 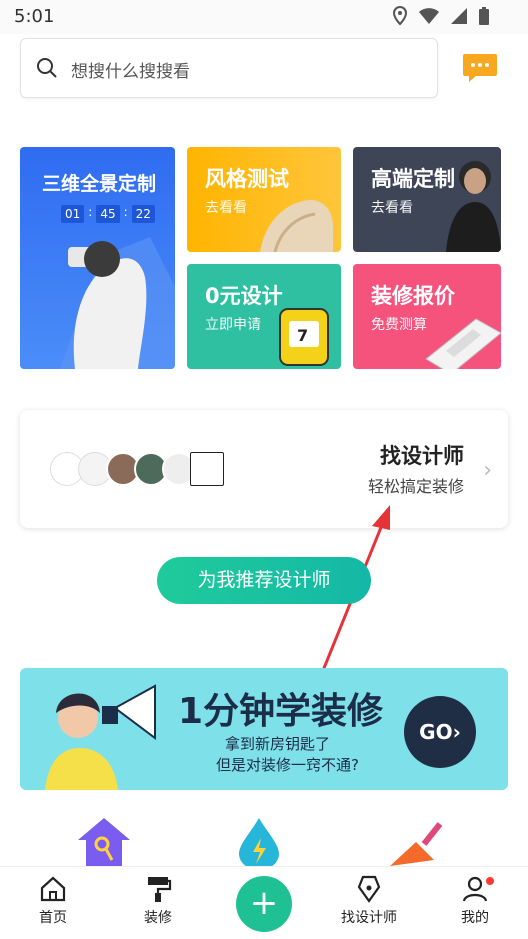 What do you see at coordinates (244, 296) in the screenshot?
I see `free-design-title: 0元设计` at bounding box center [244, 296].